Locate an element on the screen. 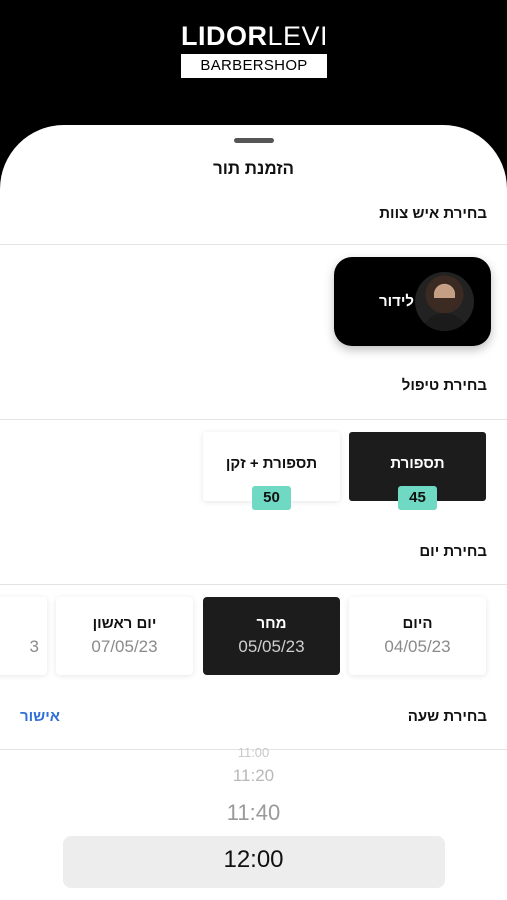  staff-section-label: בחירת איש צוות is located at coordinates (433, 213).